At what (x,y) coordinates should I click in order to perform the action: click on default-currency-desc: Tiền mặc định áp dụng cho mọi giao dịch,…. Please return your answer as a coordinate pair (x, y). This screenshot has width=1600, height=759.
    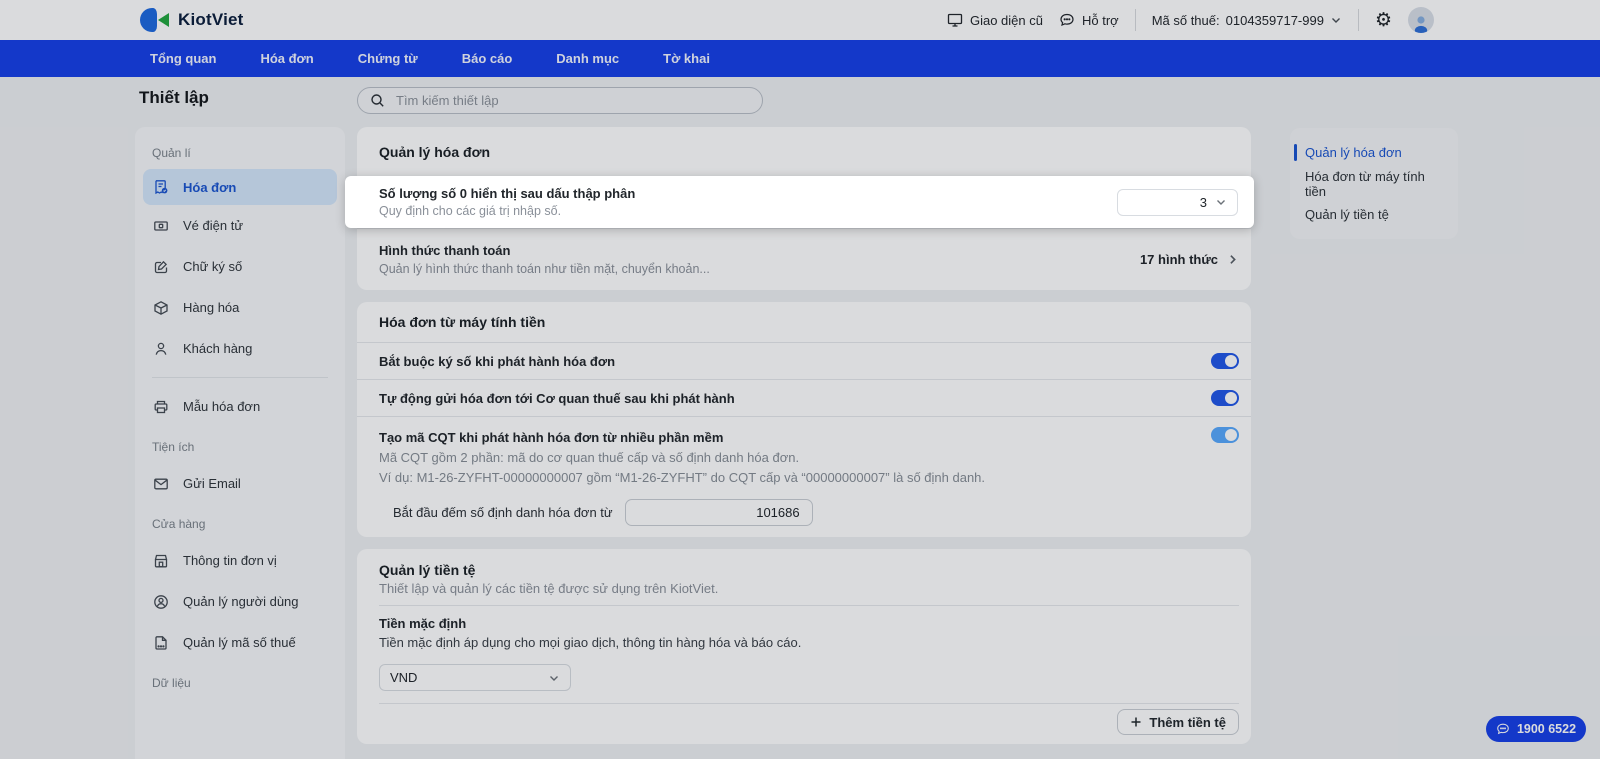
    Looking at the image, I should click on (590, 642).